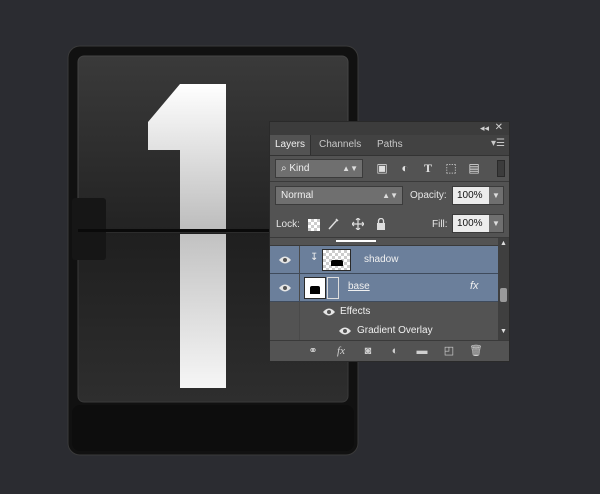  I want to click on effect-row-gradient-overlay: Gradient Overlay, so click(384, 330).